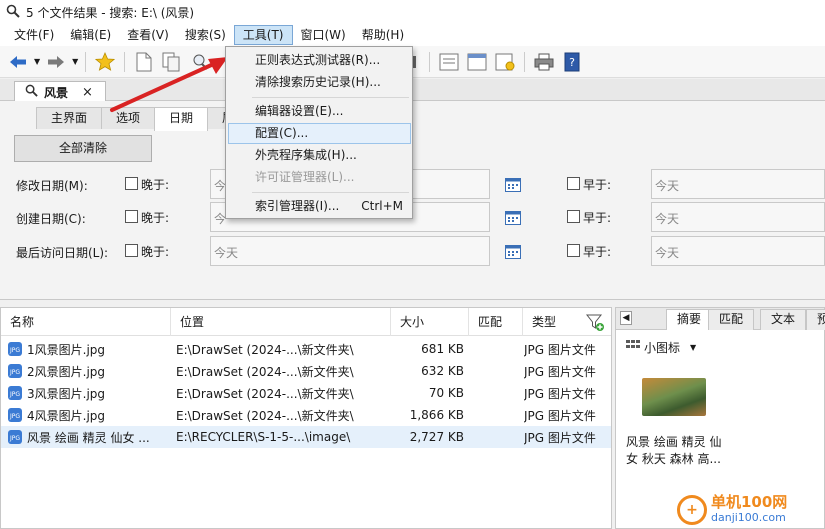 This screenshot has height=529, width=825. Describe the element at coordinates (783, 319) in the screenshot. I see `tab-text: 文本` at that location.